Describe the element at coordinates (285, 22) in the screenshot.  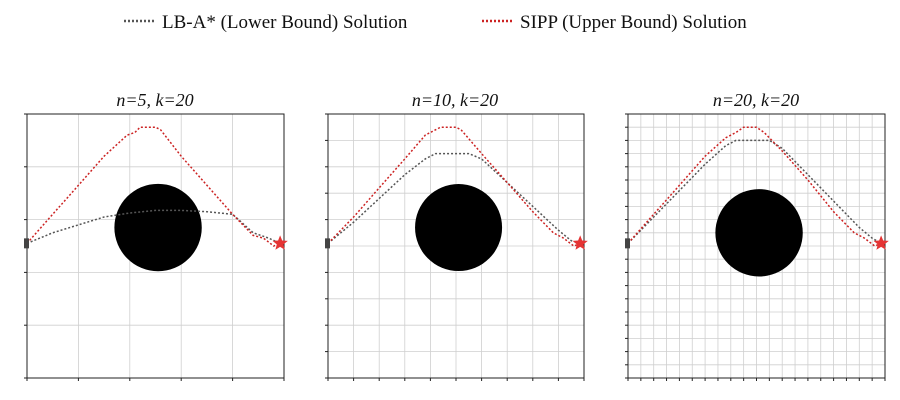
I see `legend-label-lb: LB-A* (Lower Bound) Solution` at that location.